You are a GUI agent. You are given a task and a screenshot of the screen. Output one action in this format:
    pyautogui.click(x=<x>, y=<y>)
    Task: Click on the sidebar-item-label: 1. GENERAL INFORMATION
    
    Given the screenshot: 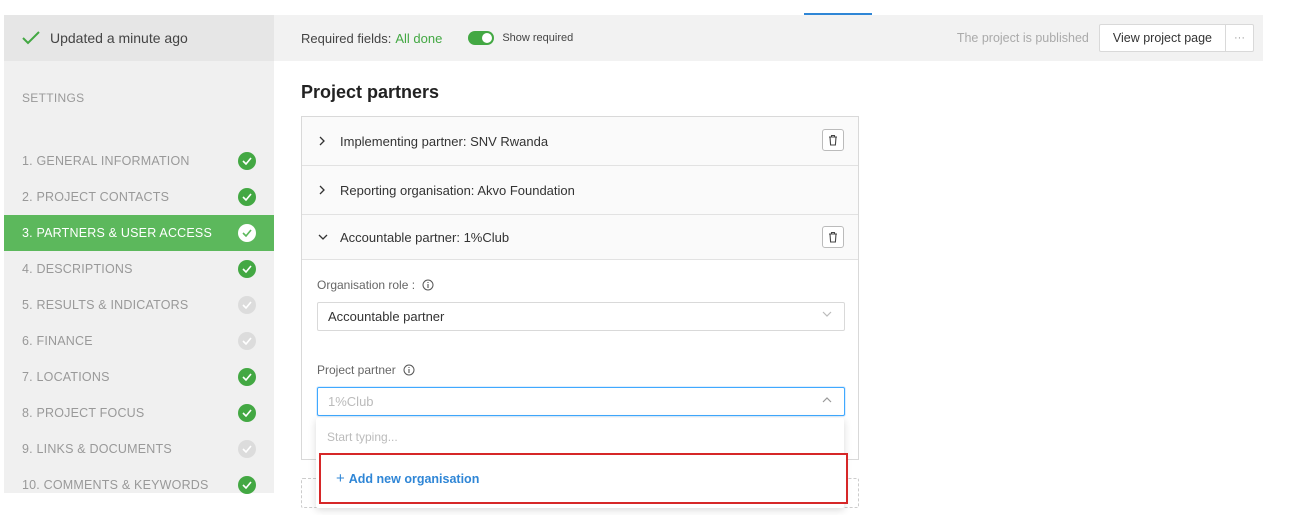 What is the action you would take?
    pyautogui.click(x=106, y=161)
    